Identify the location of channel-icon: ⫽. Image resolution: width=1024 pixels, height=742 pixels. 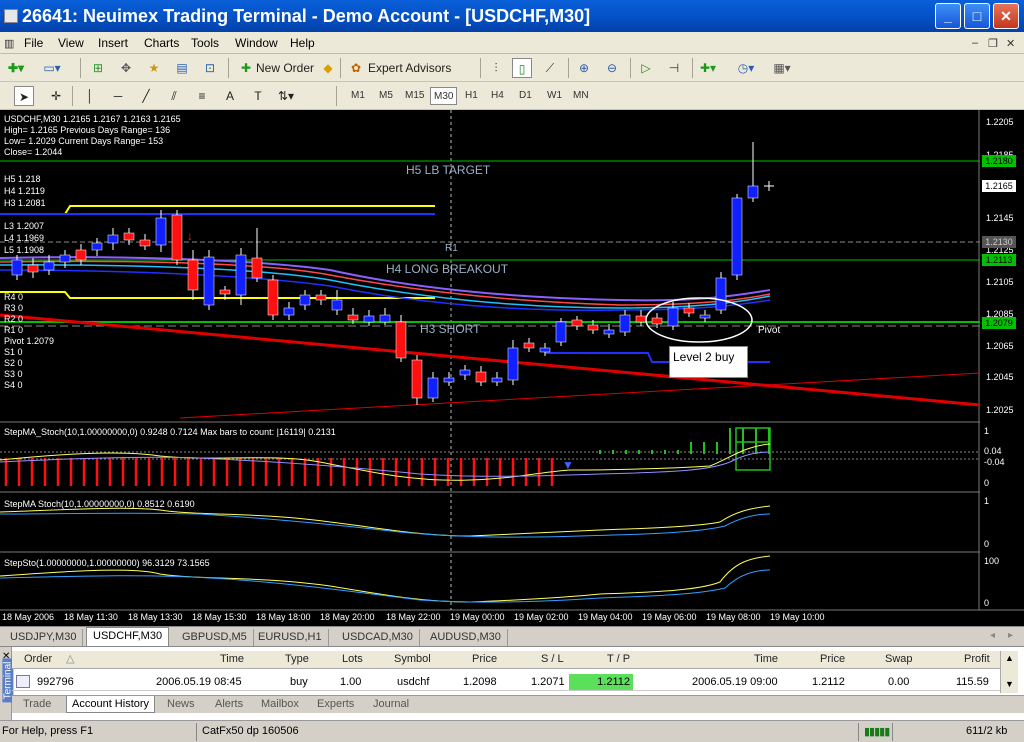
(174, 96).